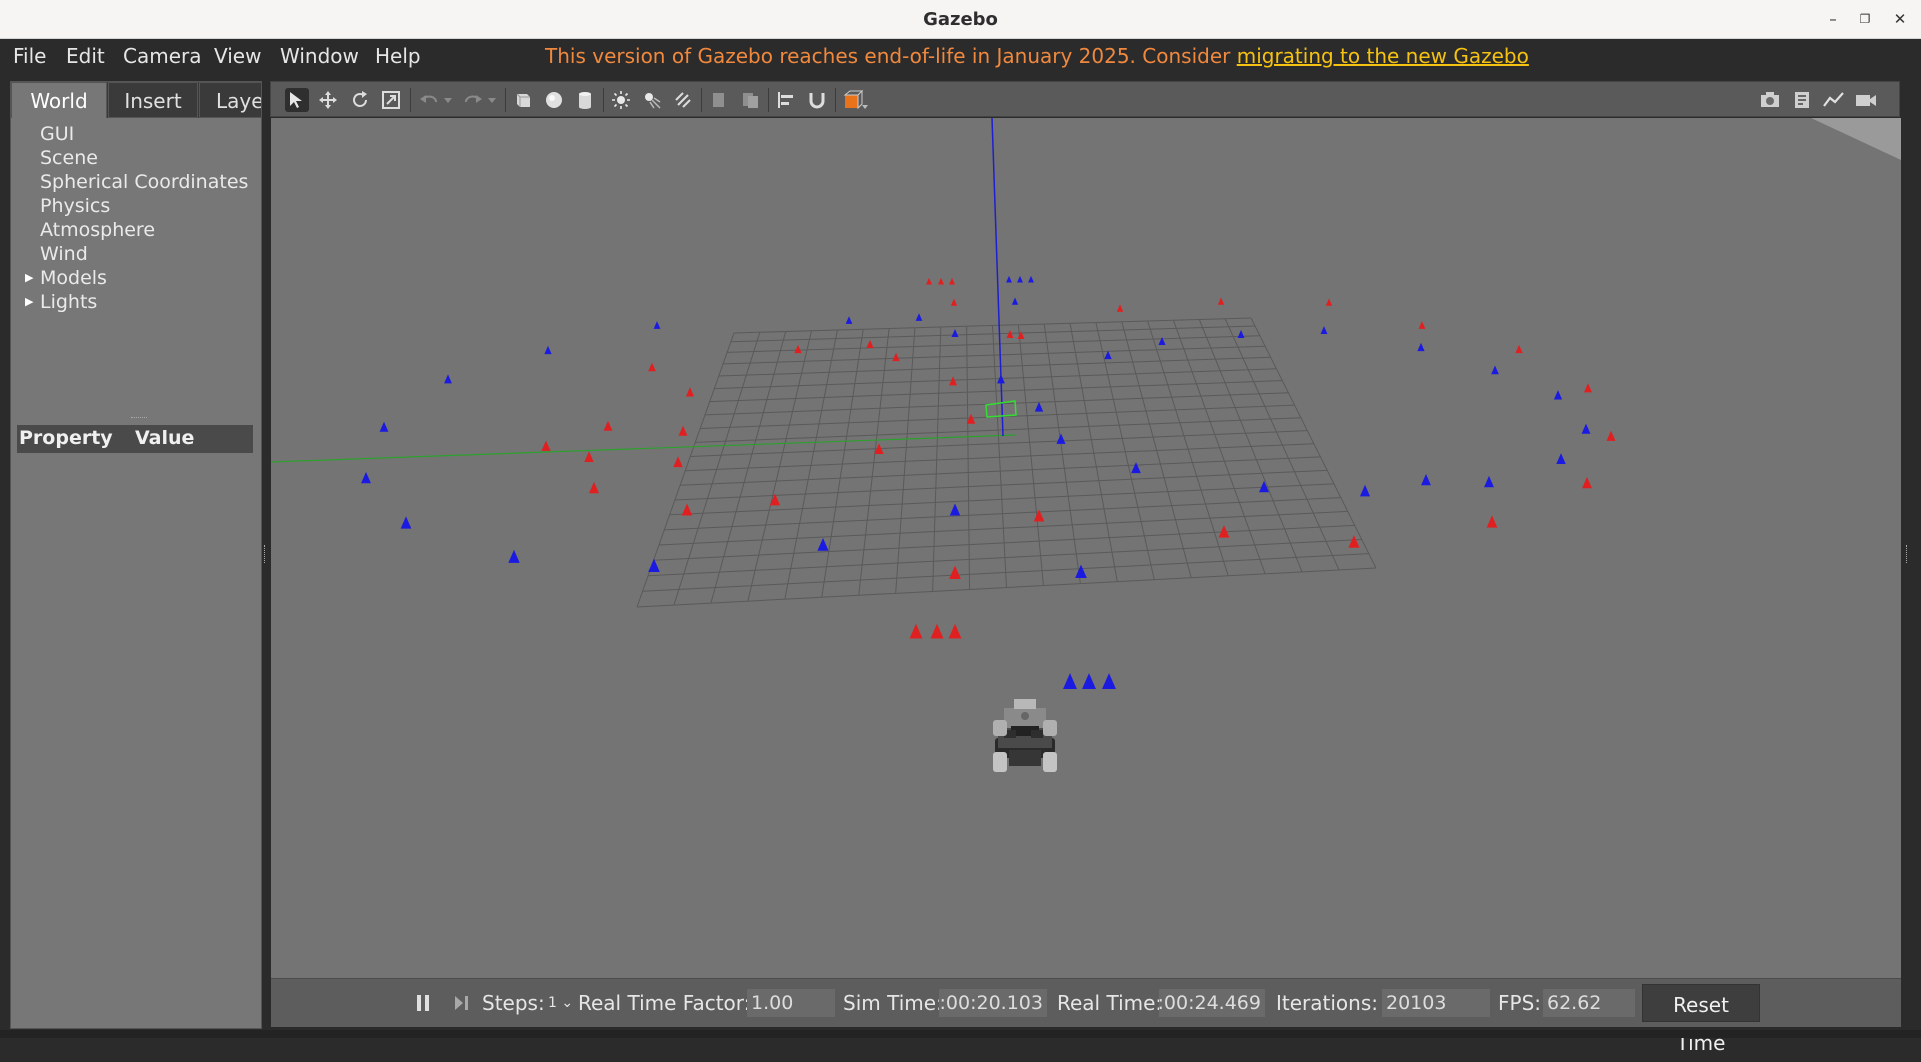 This screenshot has width=1921, height=1062. Describe the element at coordinates (136, 206) in the screenshot. I see `tree-item-physics: Physics` at that location.